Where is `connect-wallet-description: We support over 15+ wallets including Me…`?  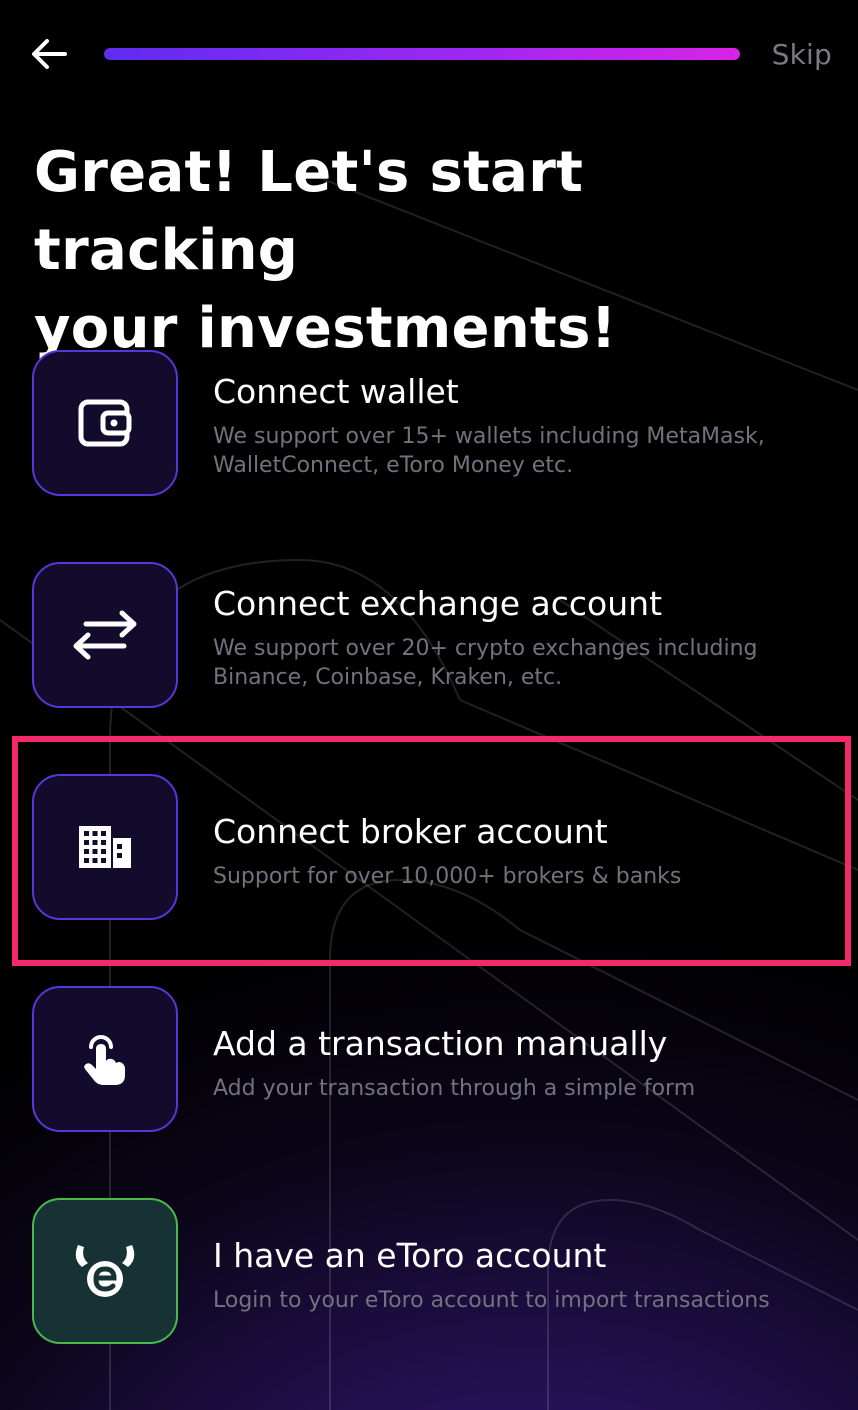 connect-wallet-description: We support over 15+ wallets including Me… is located at coordinates (489, 451).